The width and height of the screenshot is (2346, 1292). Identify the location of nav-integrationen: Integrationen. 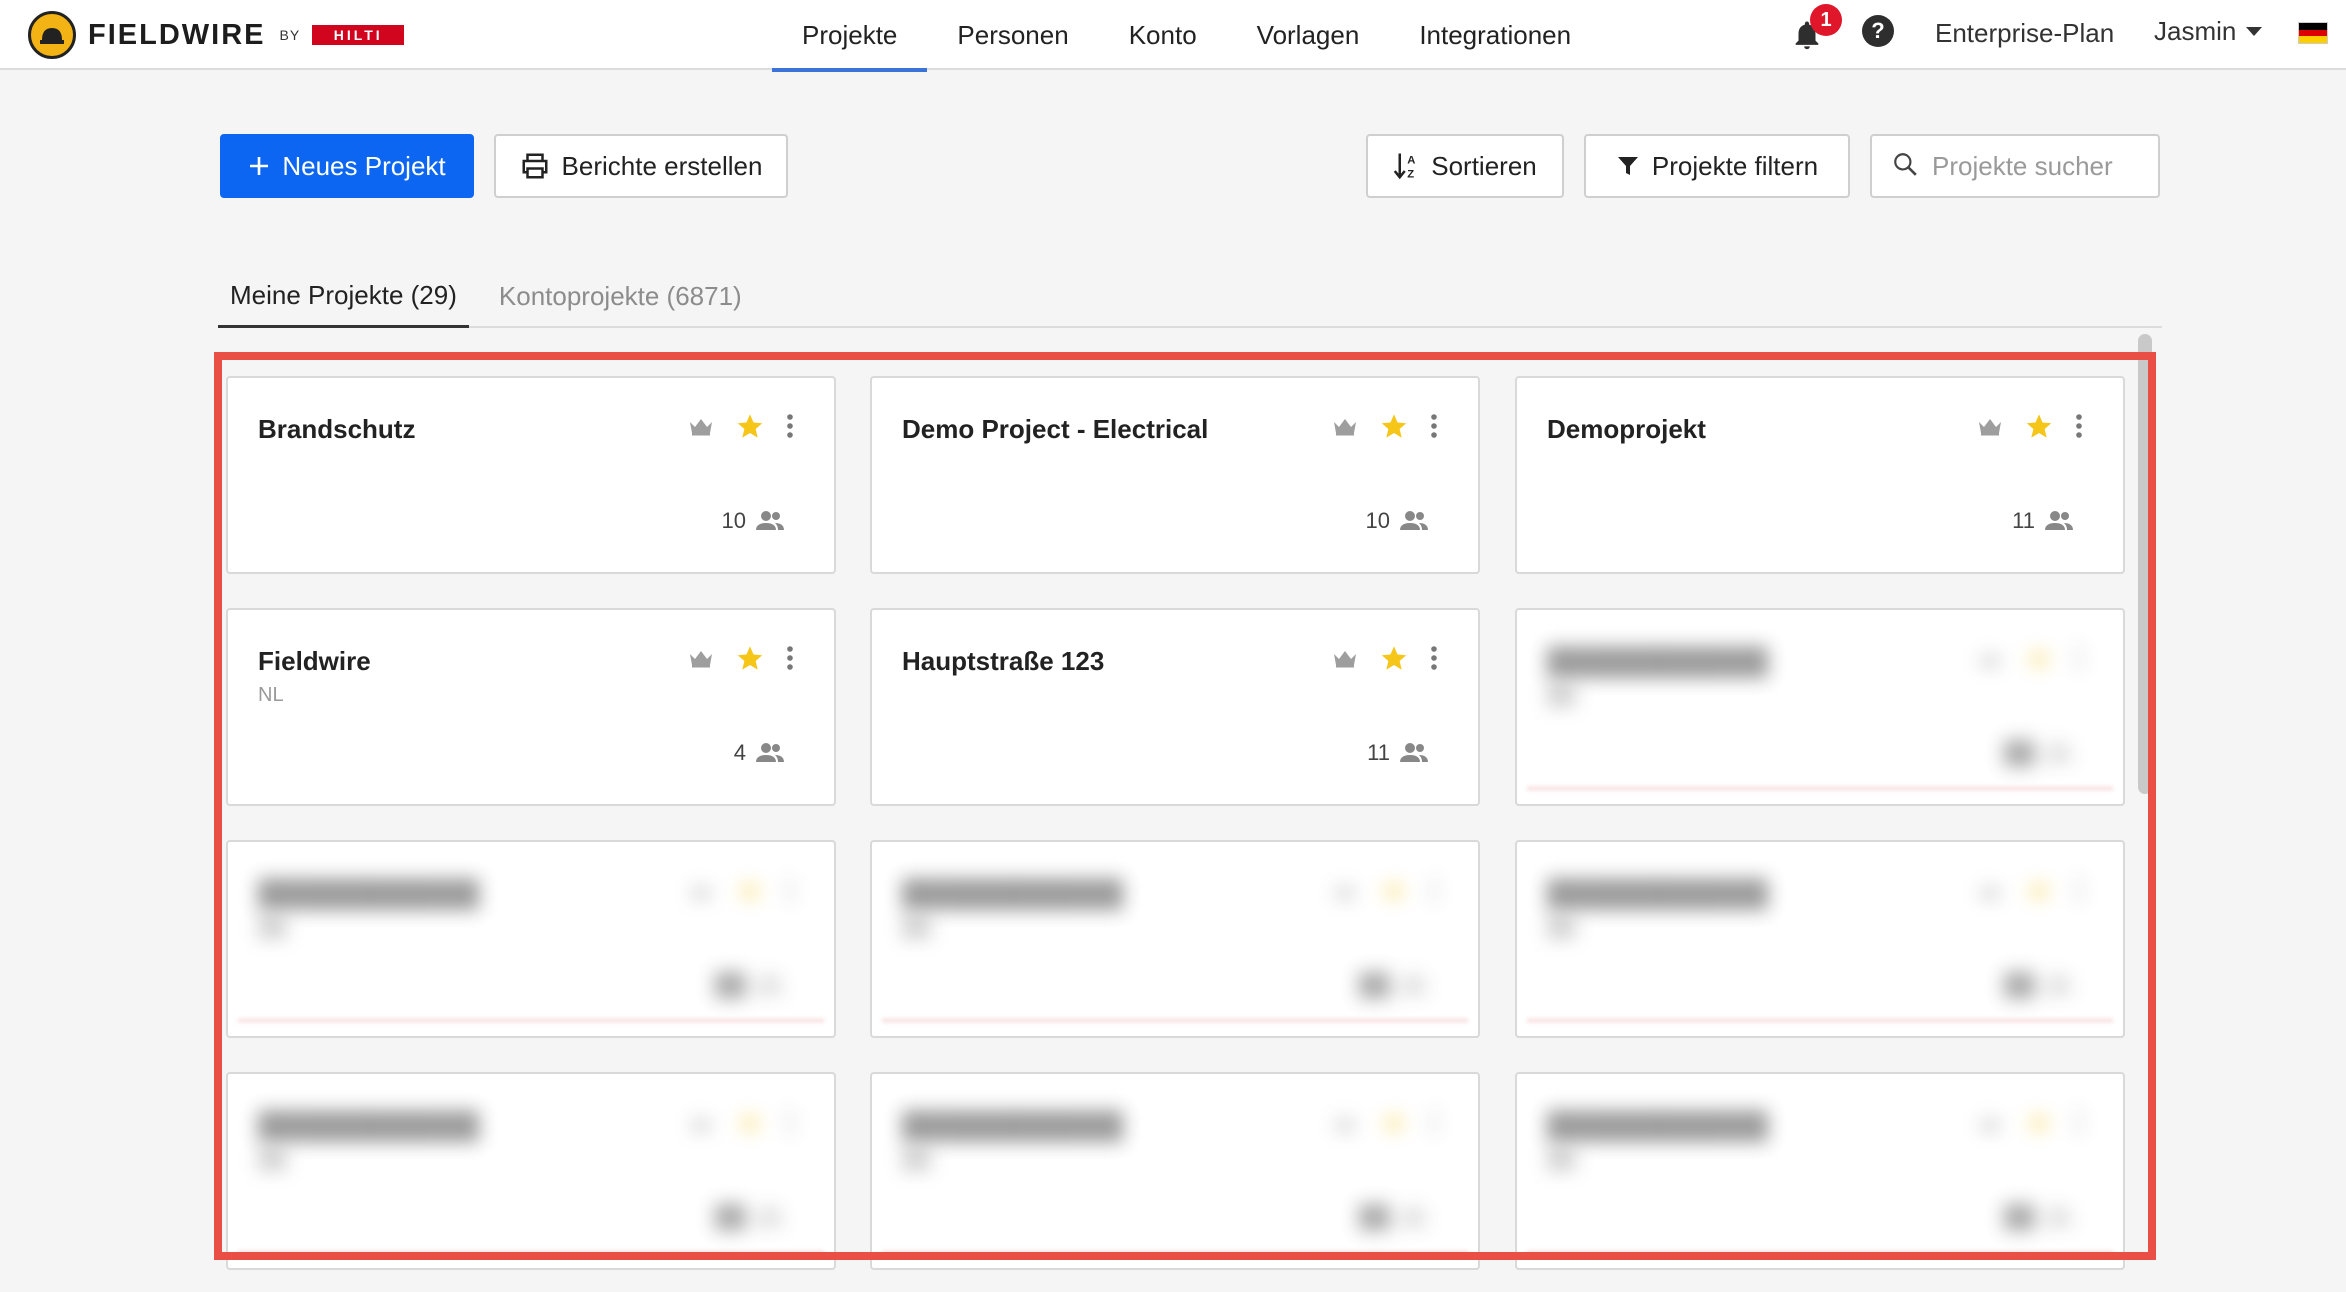
(1495, 35).